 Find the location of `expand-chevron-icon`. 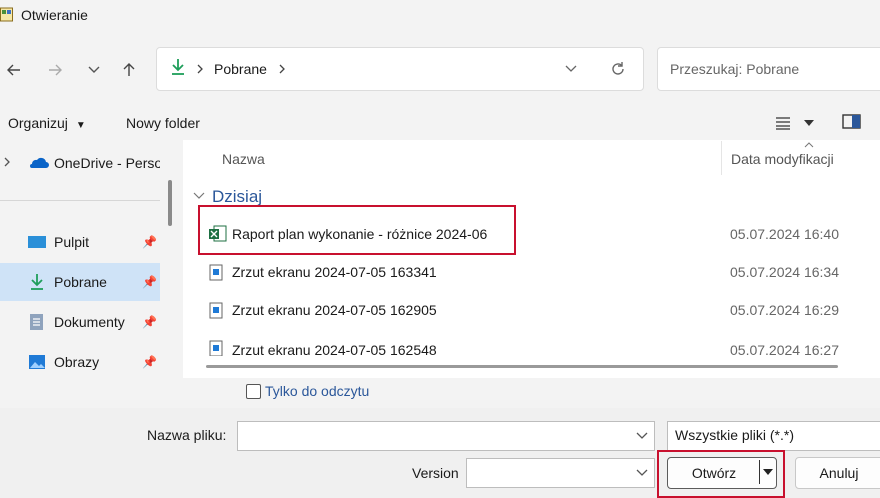

expand-chevron-icon is located at coordinates (7, 162).